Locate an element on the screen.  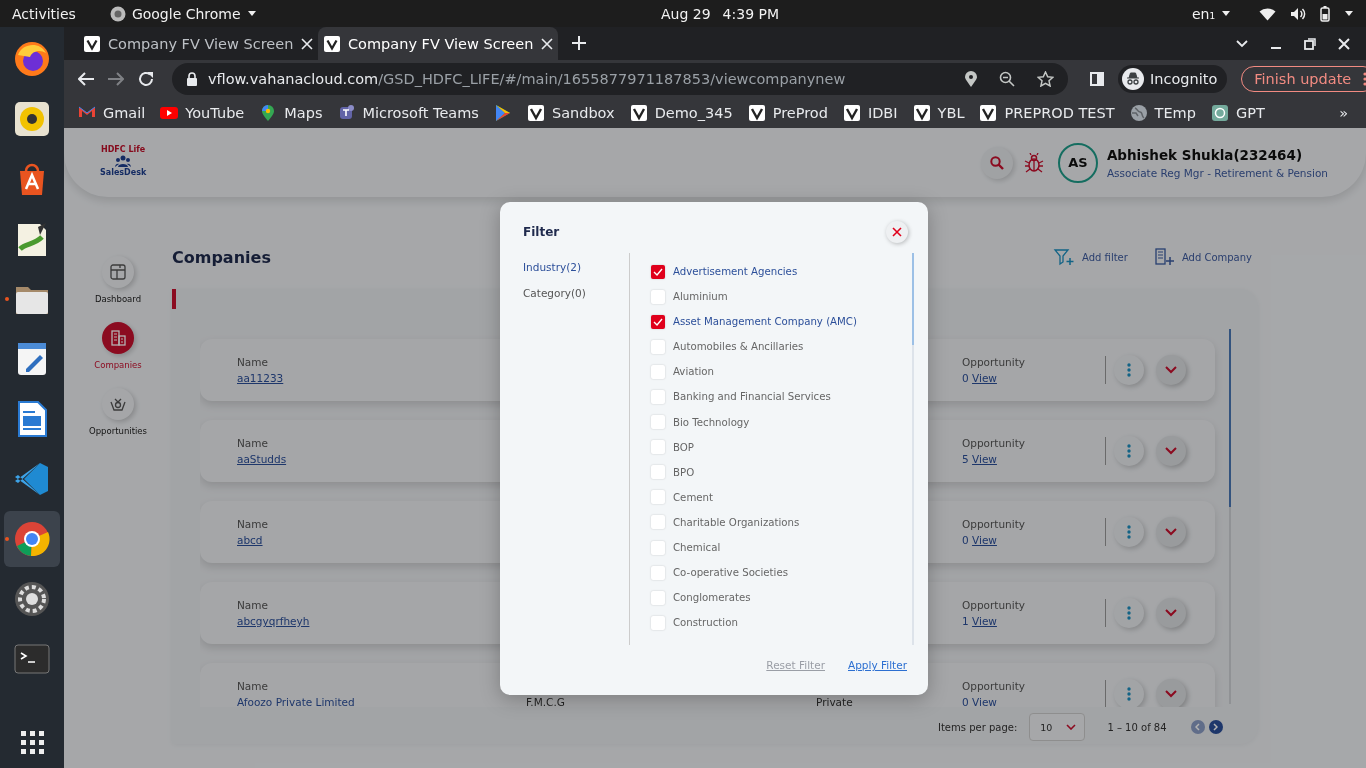
bookmark: Demo_345 is located at coordinates (681, 113).